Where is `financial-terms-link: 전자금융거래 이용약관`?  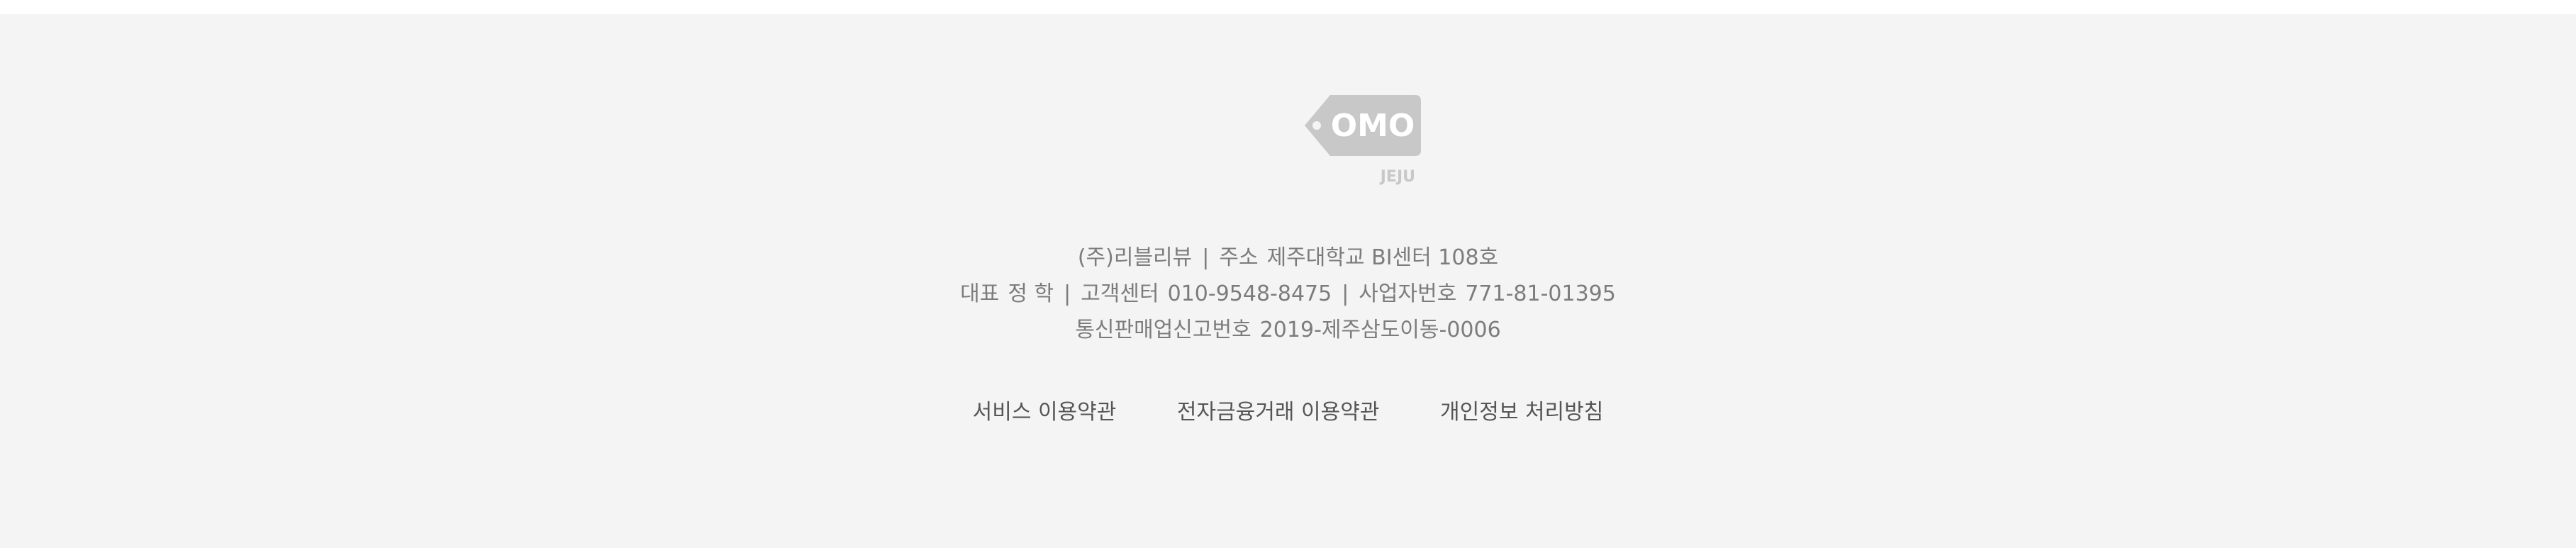 financial-terms-link: 전자금융거래 이용약관 is located at coordinates (1278, 413).